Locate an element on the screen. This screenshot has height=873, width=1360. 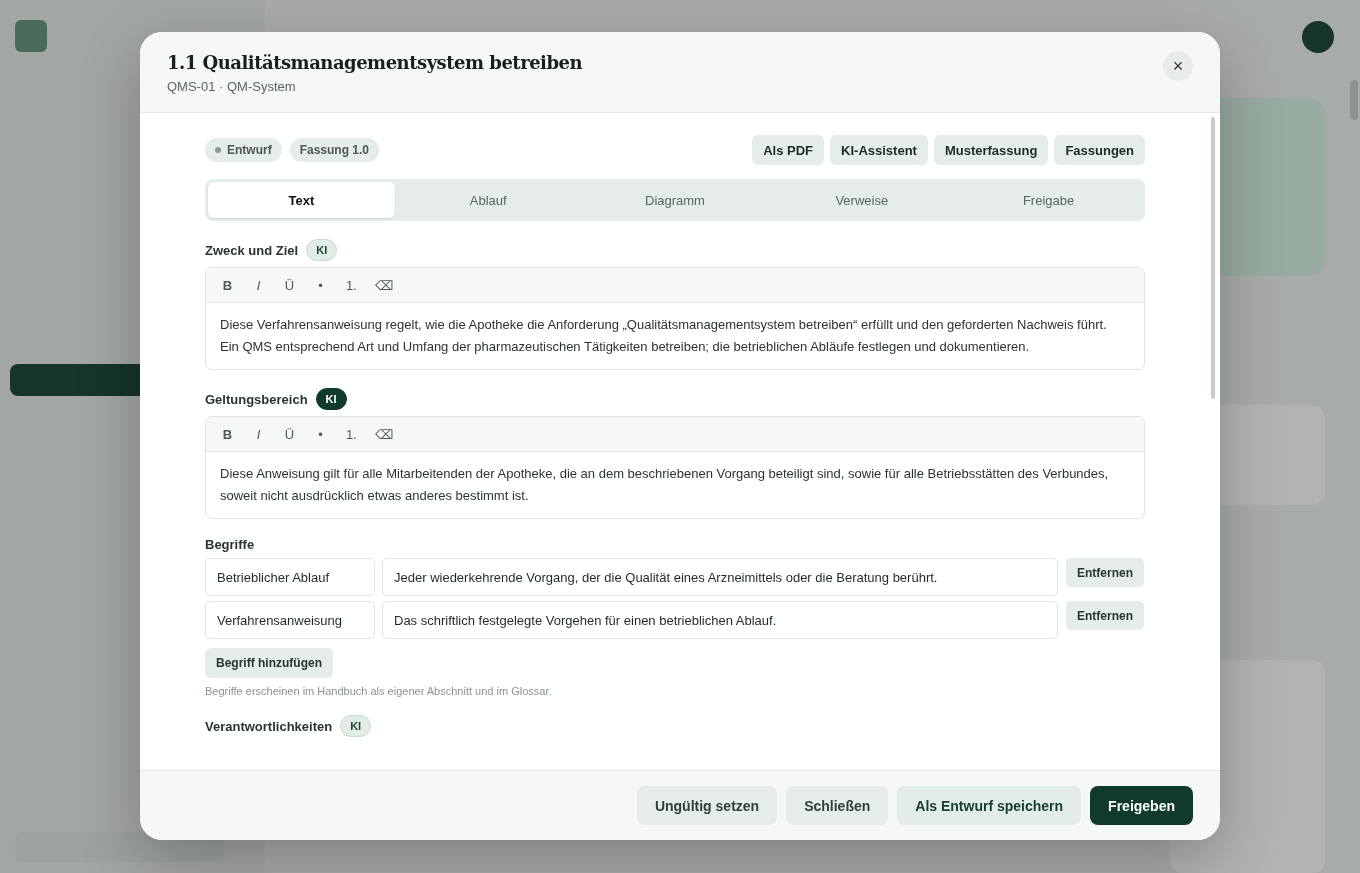
action-button: KI-Assistent is located at coordinates (879, 150).